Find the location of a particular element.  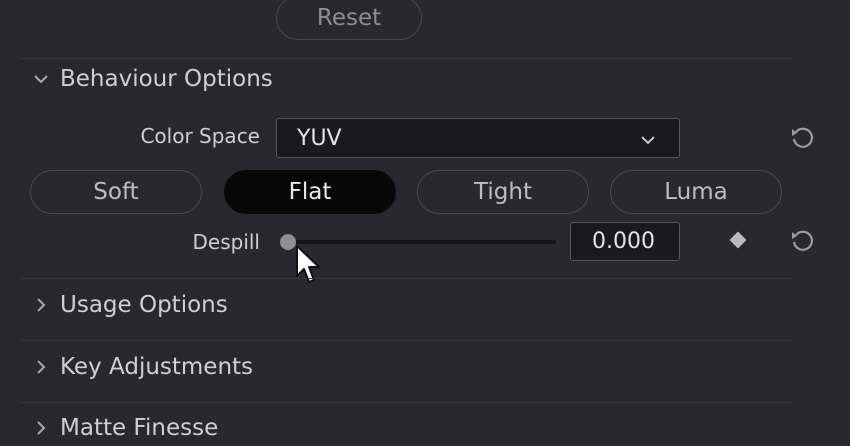

mode-button-tight: Tight is located at coordinates (503, 192).